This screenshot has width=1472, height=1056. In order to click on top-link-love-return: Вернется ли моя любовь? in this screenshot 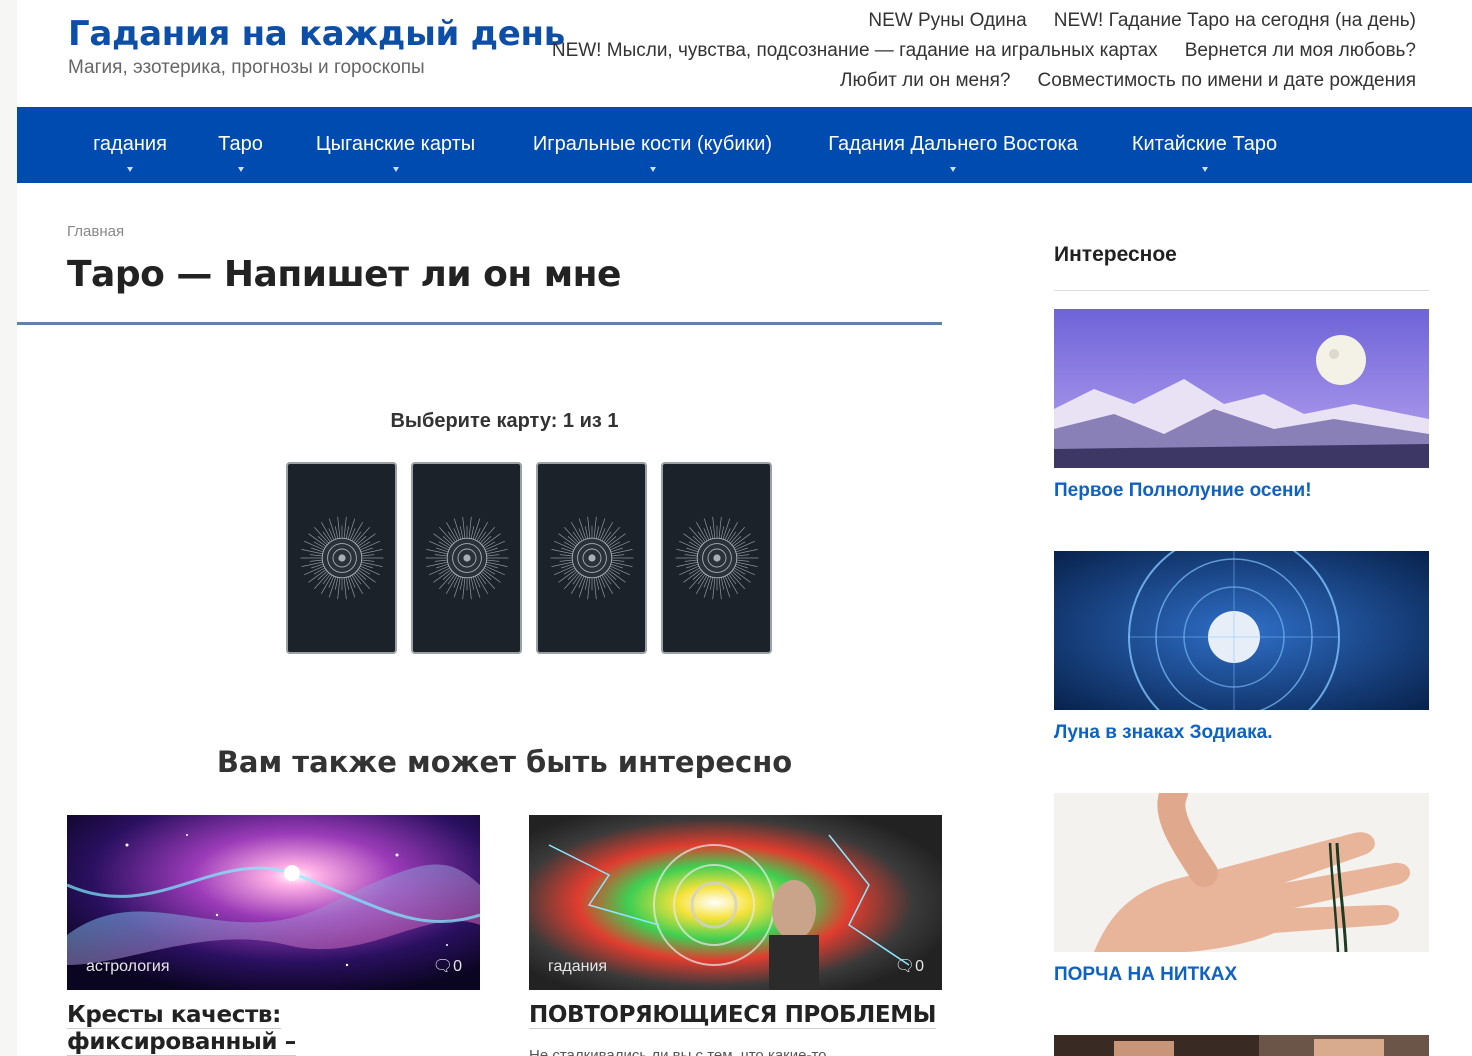, I will do `click(1300, 51)`.